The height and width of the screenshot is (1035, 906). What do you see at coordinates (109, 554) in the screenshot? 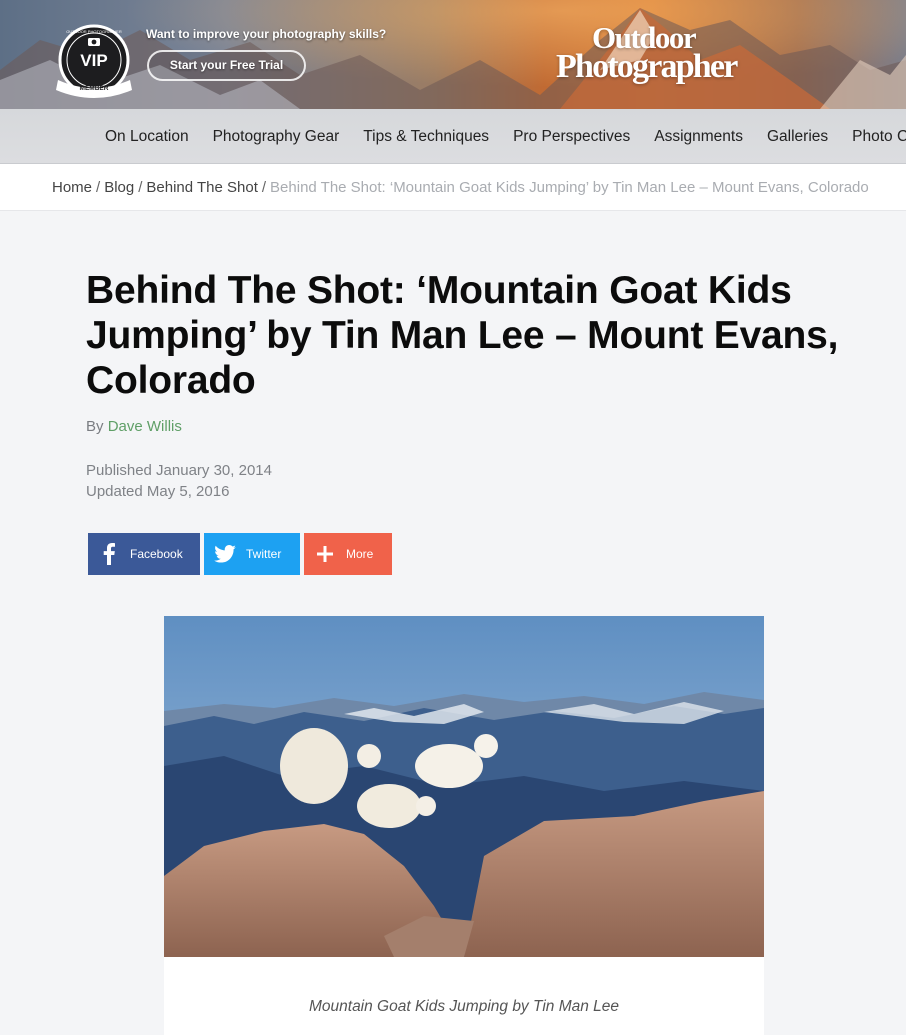
I see `facebook-icon` at bounding box center [109, 554].